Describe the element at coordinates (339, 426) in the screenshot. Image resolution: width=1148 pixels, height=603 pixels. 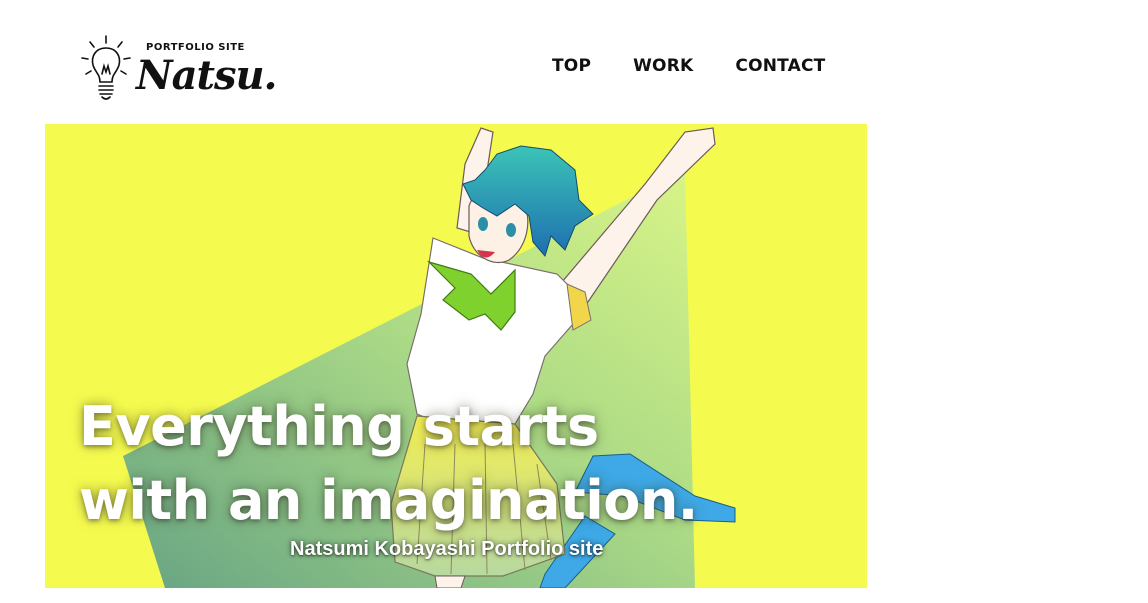
I see `hero-title-line1: Everything starts` at that location.